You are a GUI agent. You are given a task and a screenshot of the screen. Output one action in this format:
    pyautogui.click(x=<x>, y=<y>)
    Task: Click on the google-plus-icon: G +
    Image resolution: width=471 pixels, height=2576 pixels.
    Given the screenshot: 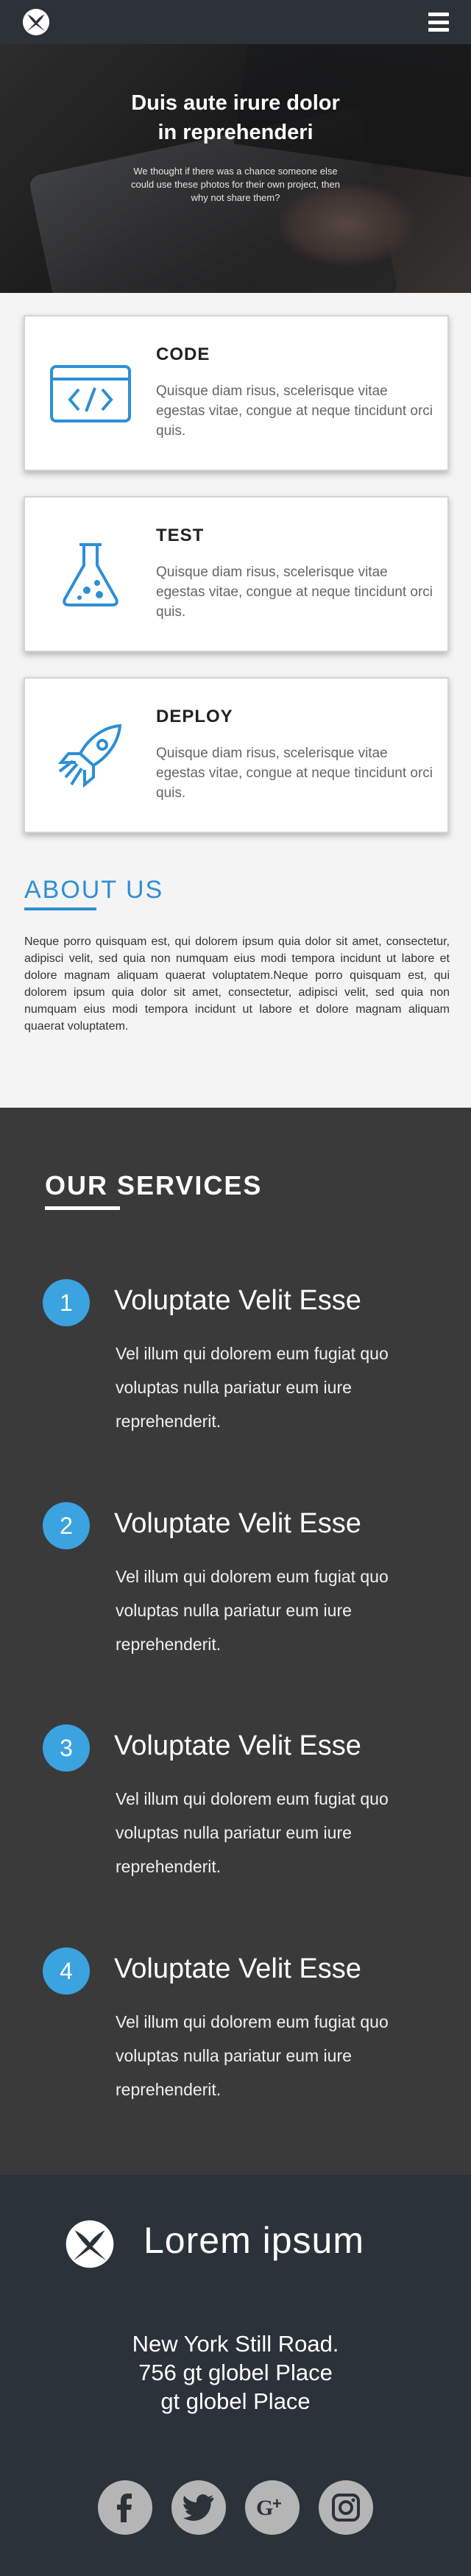 What is the action you would take?
    pyautogui.click(x=272, y=2507)
    